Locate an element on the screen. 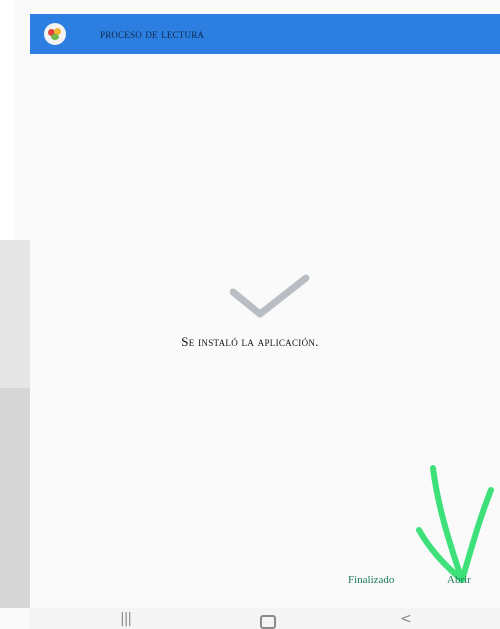 This screenshot has height=629, width=500. system-nav-bar: ||| < is located at coordinates (265, 618).